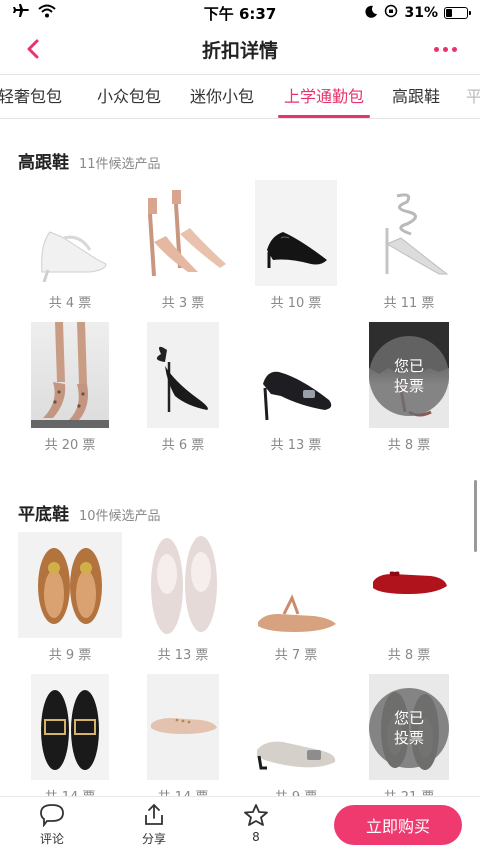 The height and width of the screenshot is (853, 480). I want to click on product-card: 您已 投票 共 8 票, so click(409, 387).